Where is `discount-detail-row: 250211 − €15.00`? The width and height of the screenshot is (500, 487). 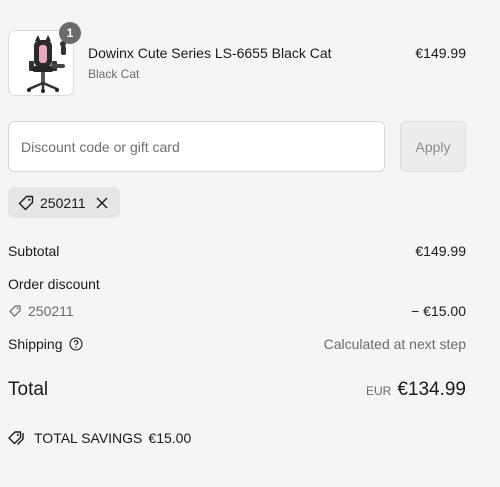
discount-detail-row: 250211 − €15.00 is located at coordinates (237, 311).